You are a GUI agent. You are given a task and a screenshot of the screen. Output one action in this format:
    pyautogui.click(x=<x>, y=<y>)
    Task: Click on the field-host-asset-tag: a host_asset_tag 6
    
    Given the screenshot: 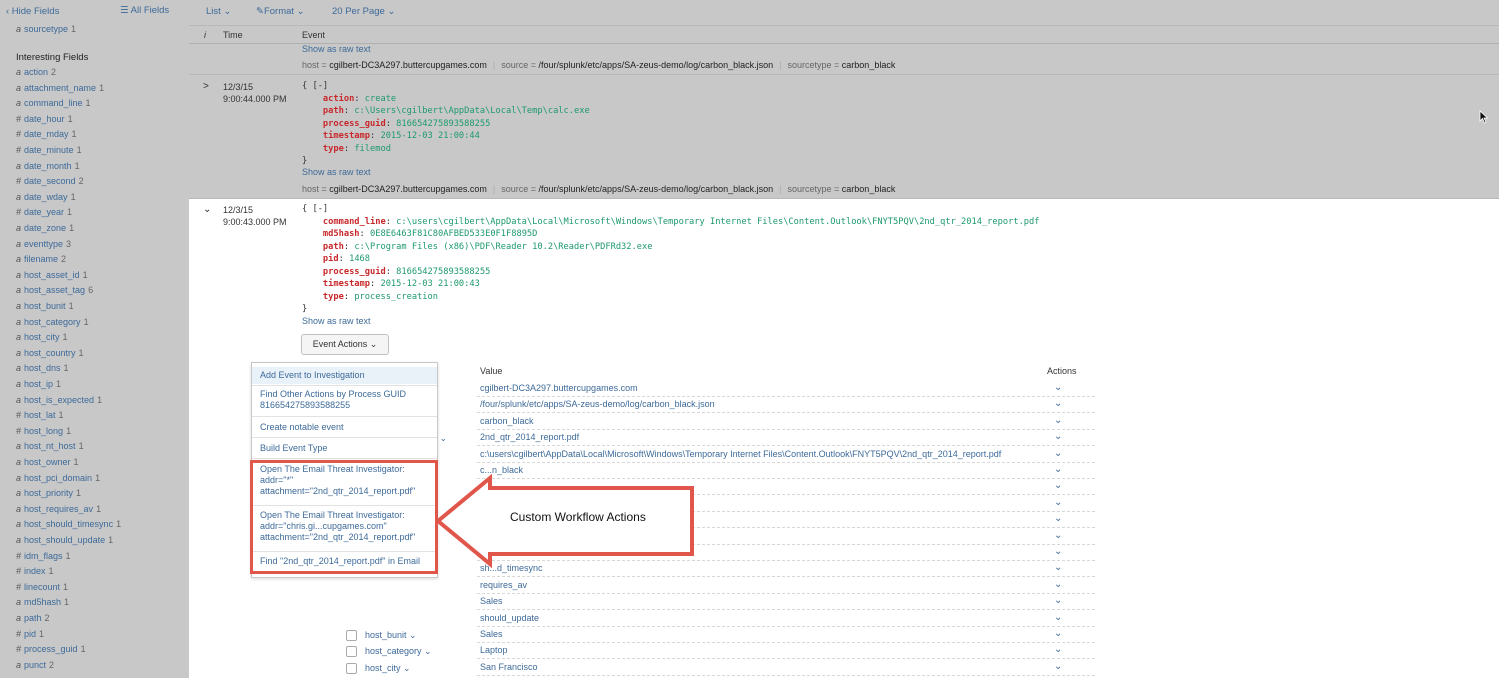 What is the action you would take?
    pyautogui.click(x=54, y=290)
    